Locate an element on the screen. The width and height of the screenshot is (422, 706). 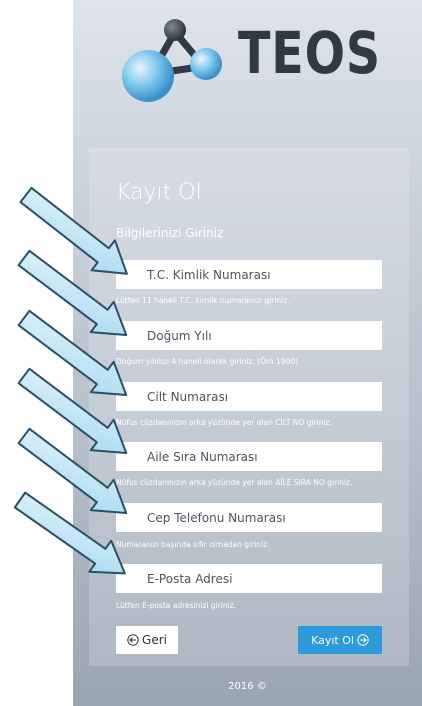
form-subtitle: Bilgilerinizi Giriniz is located at coordinates (170, 233).